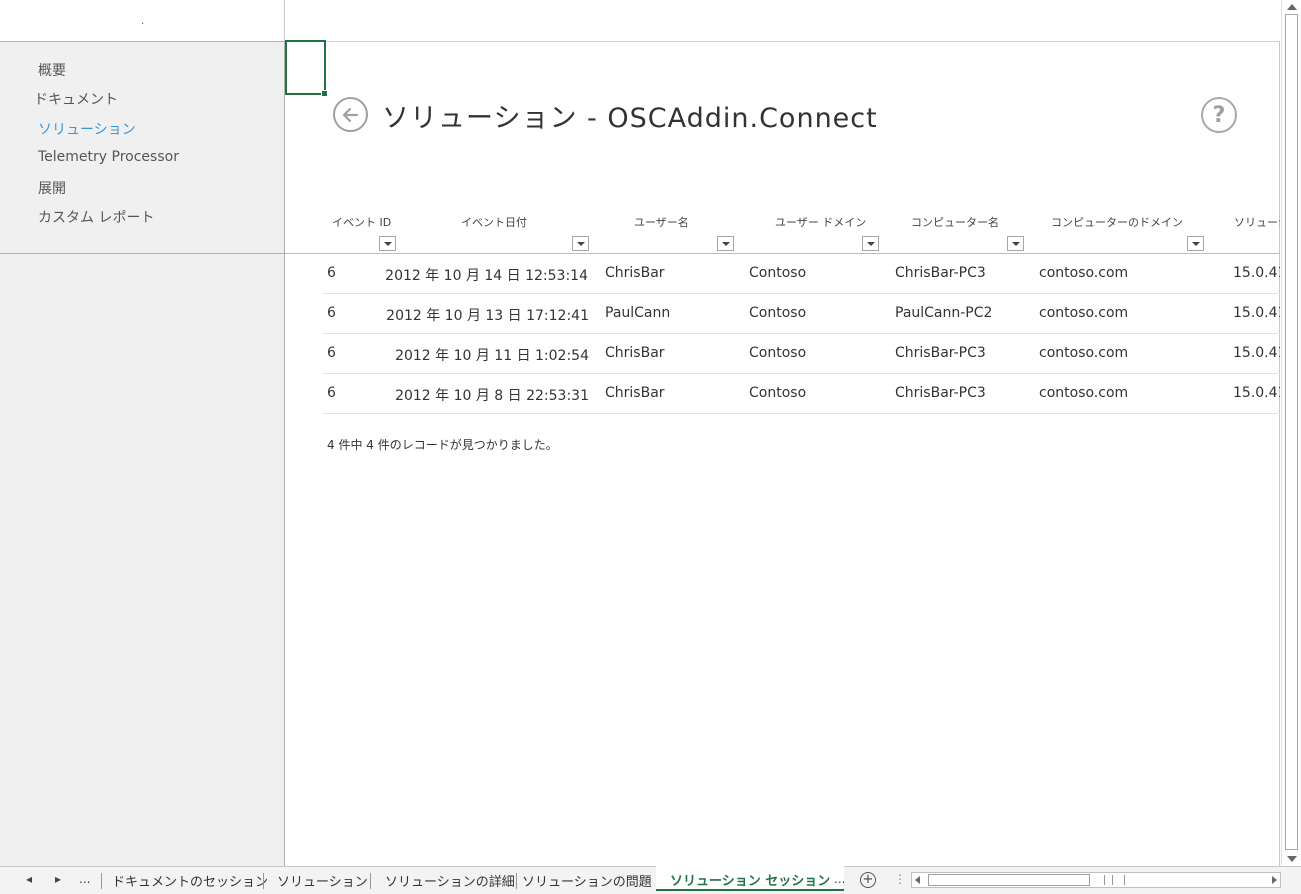 The height and width of the screenshot is (894, 1301). I want to click on cell-event-date: 2012 年 10 月 13 日 17:12:41, so click(487, 316).